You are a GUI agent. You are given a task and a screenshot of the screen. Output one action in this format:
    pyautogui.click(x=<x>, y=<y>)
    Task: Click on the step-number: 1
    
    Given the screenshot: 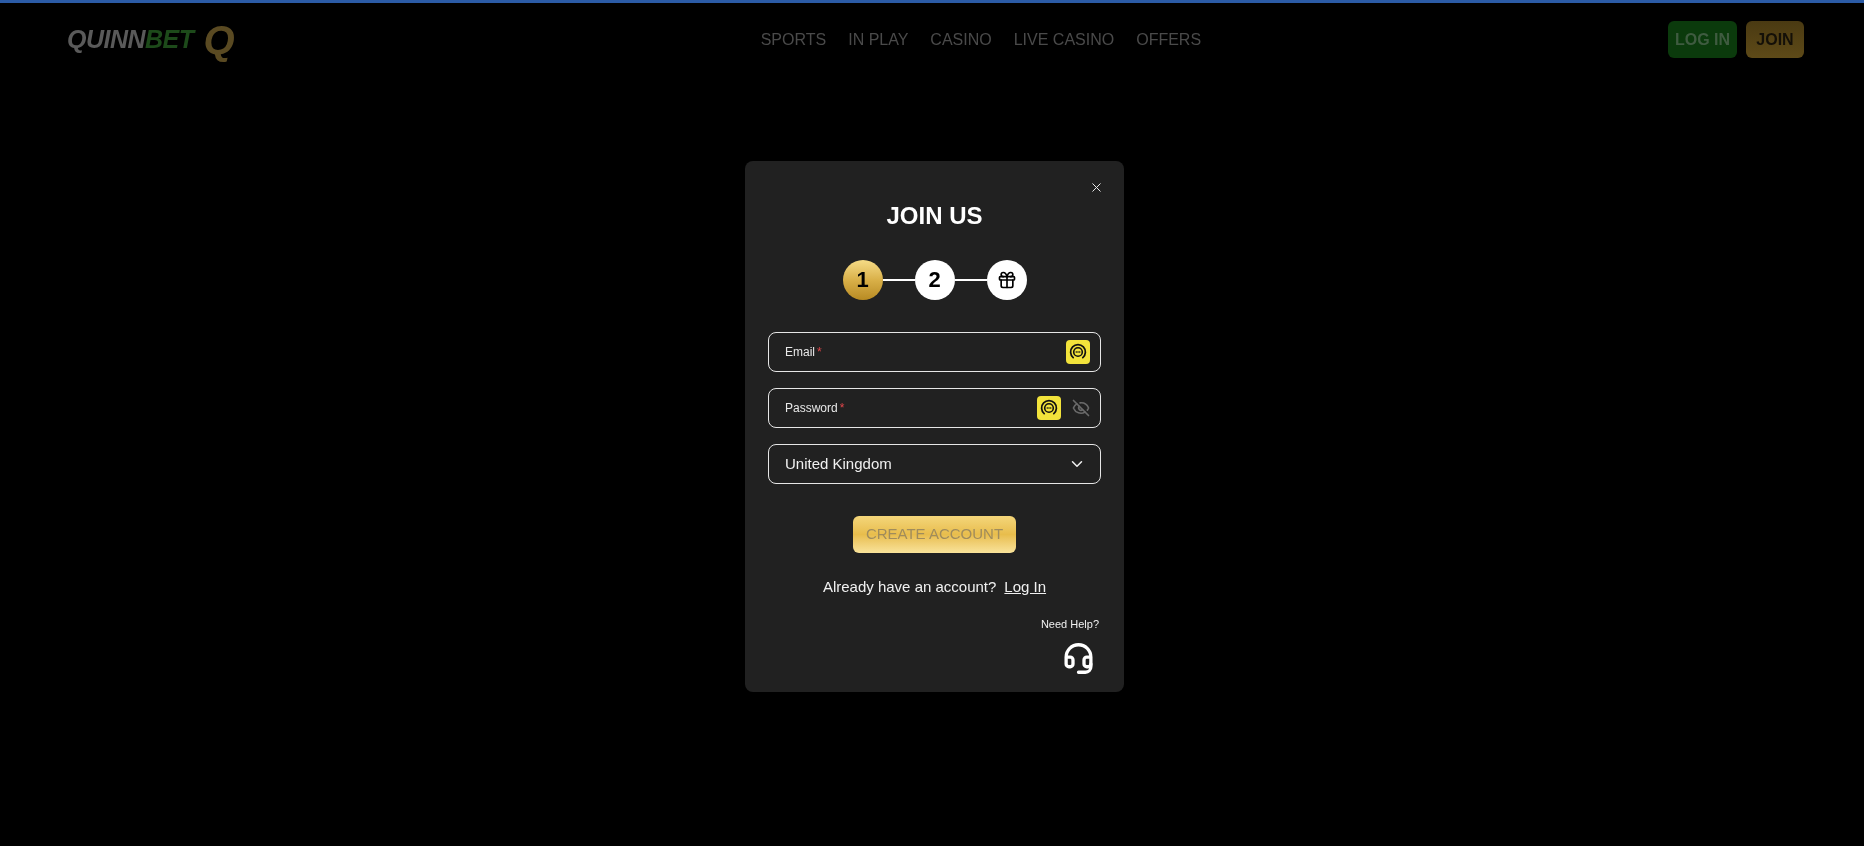 What is the action you would take?
    pyautogui.click(x=862, y=280)
    